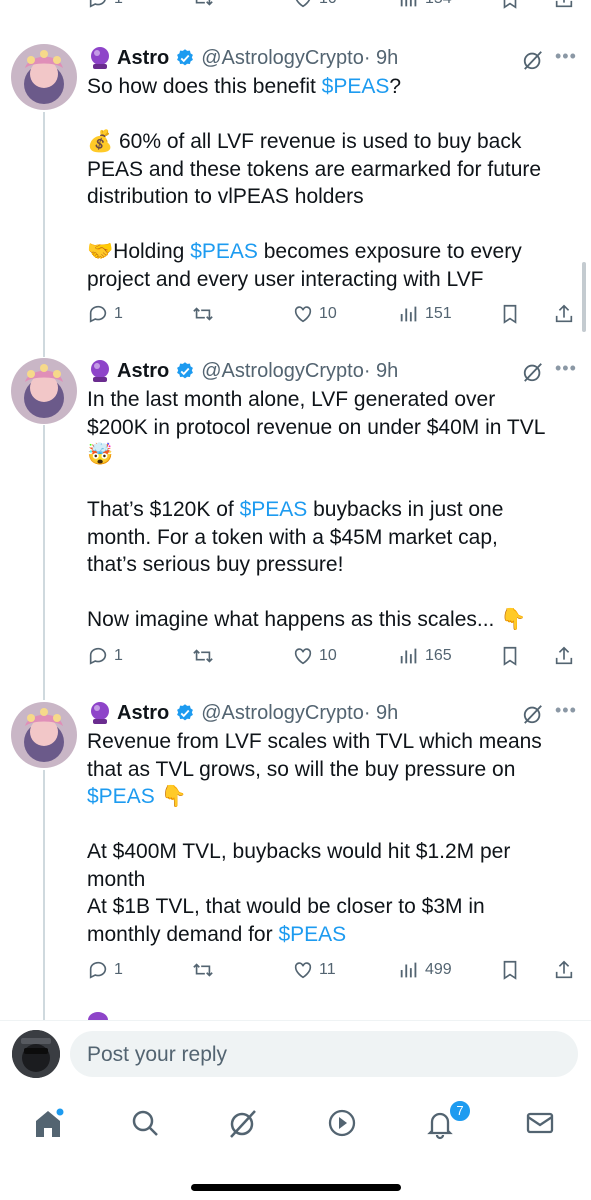  I want to click on tab-media, so click(342, 1123).